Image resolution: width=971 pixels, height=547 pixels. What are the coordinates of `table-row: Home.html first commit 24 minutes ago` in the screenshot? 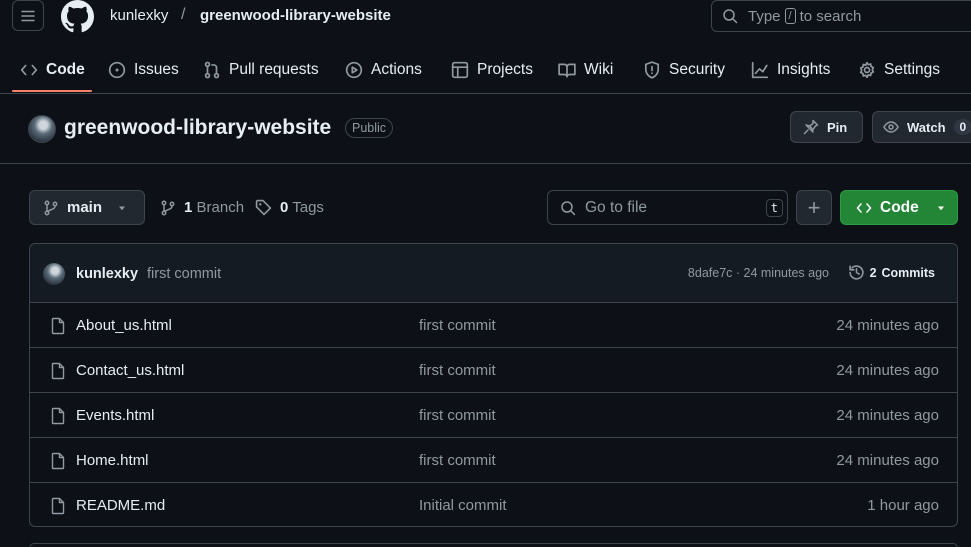 It's located at (493, 460).